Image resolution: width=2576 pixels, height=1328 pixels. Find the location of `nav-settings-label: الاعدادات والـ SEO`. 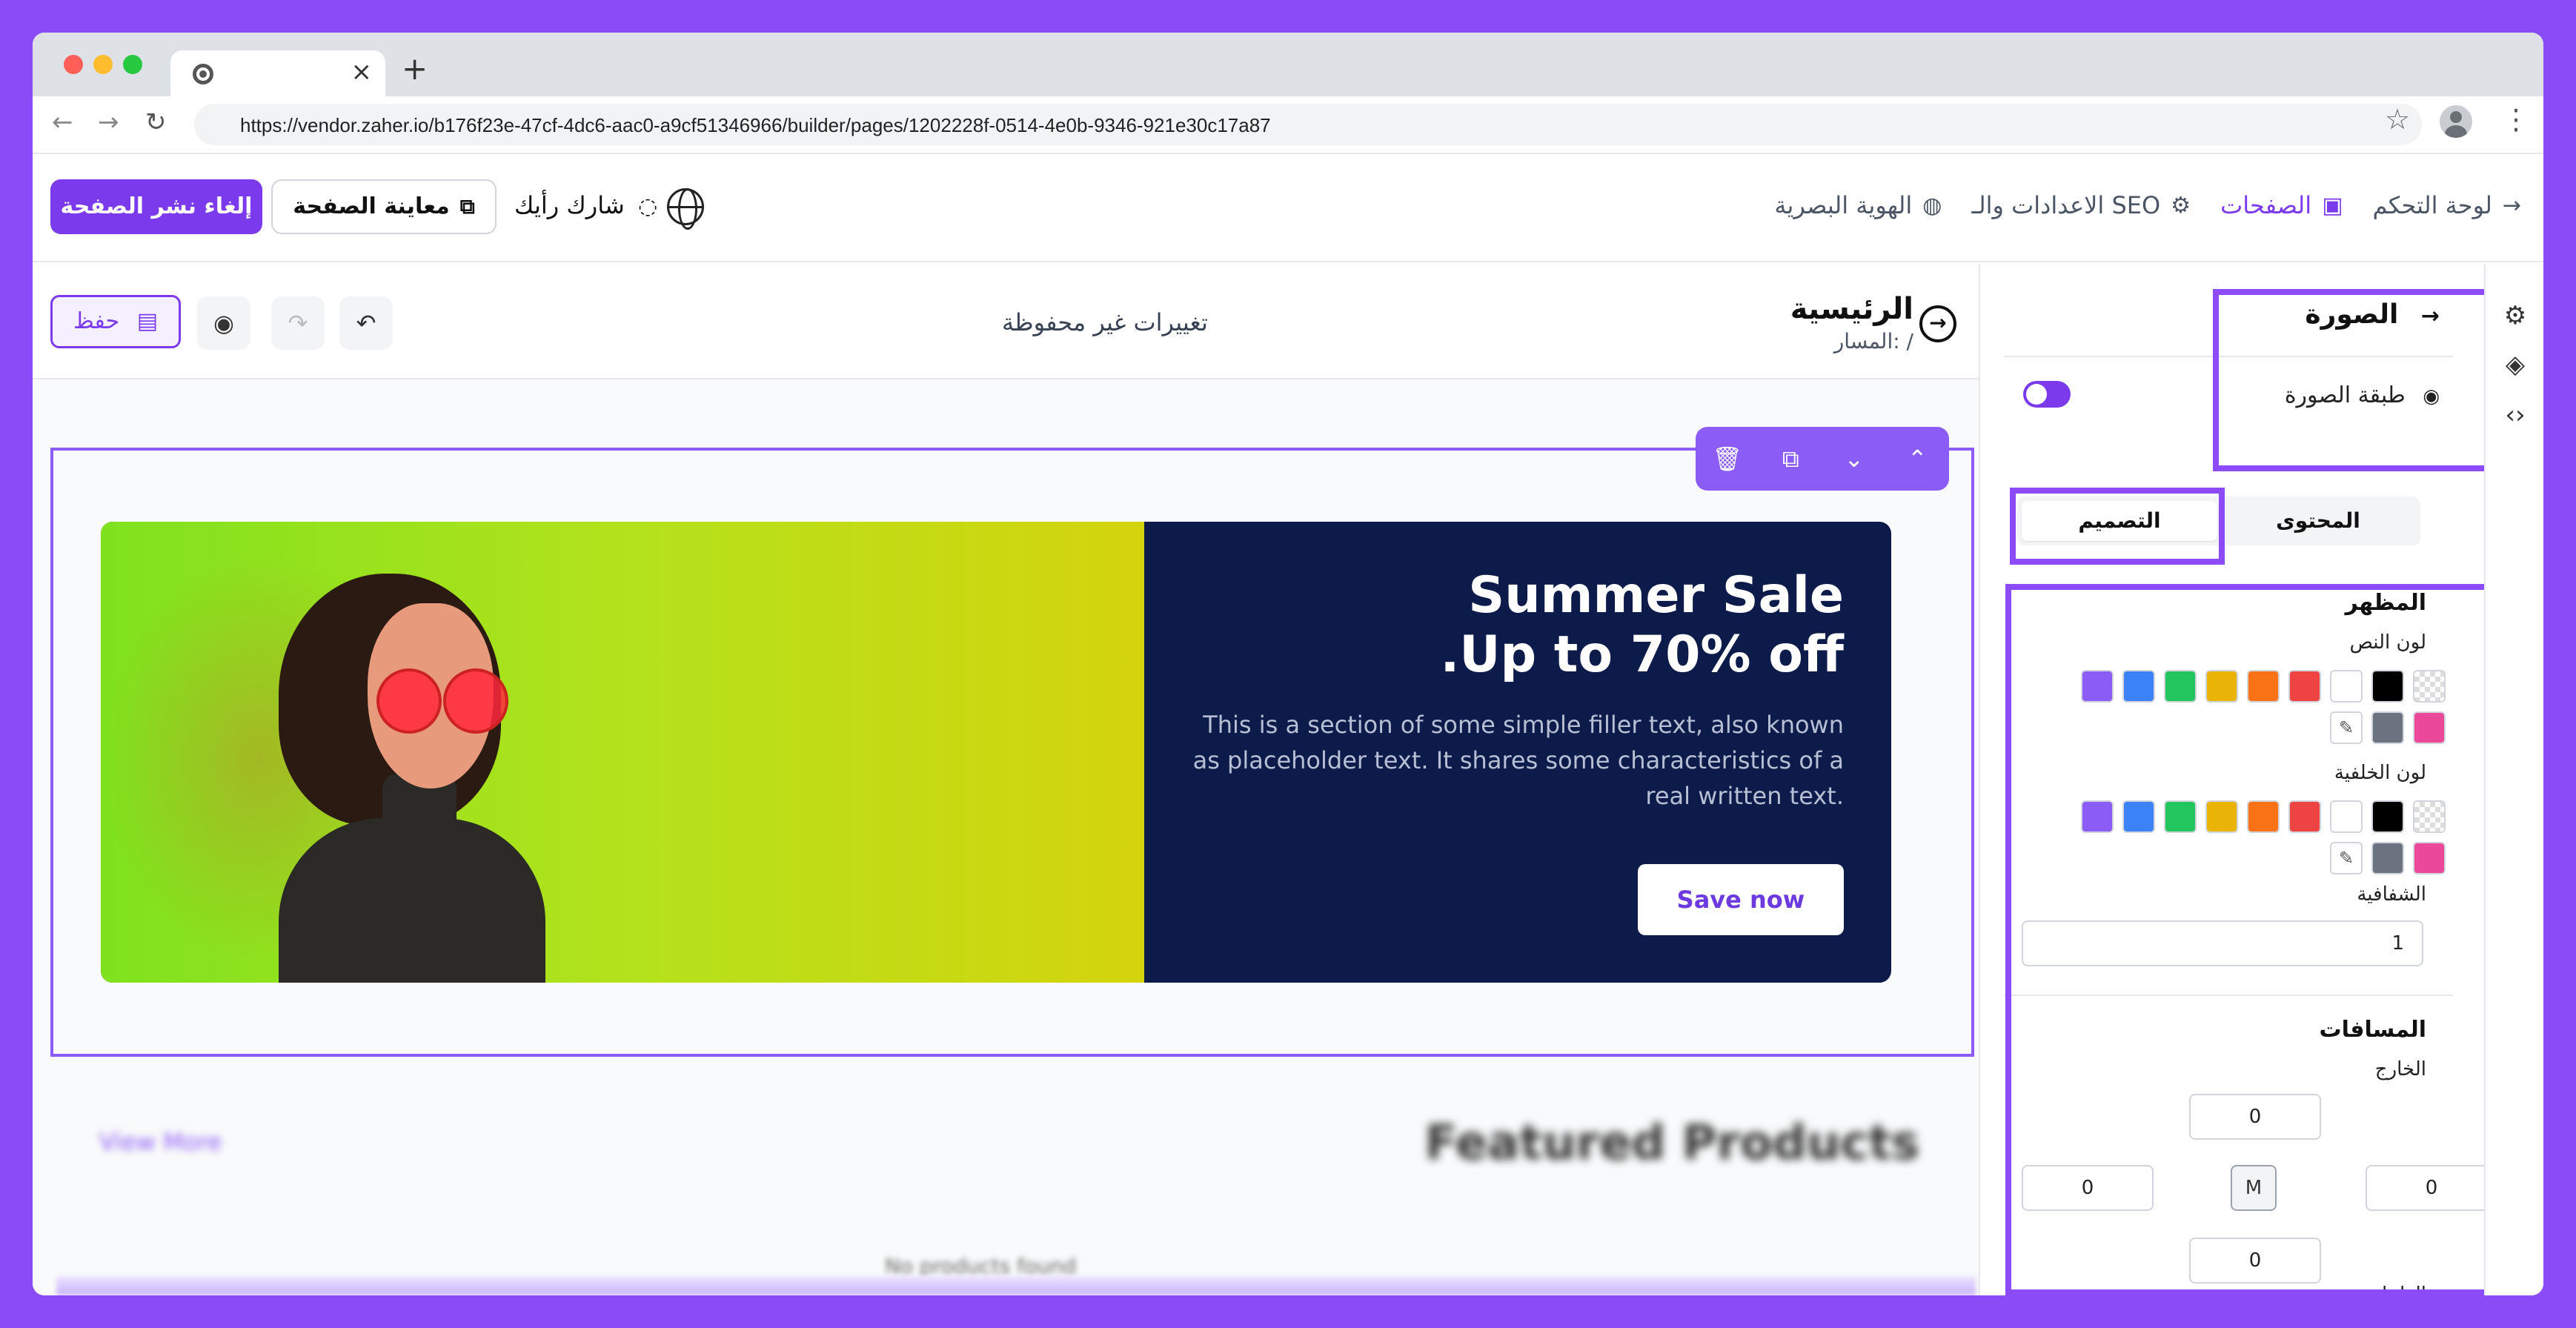

nav-settings-label: الاعدادات والـ SEO is located at coordinates (2066, 205).